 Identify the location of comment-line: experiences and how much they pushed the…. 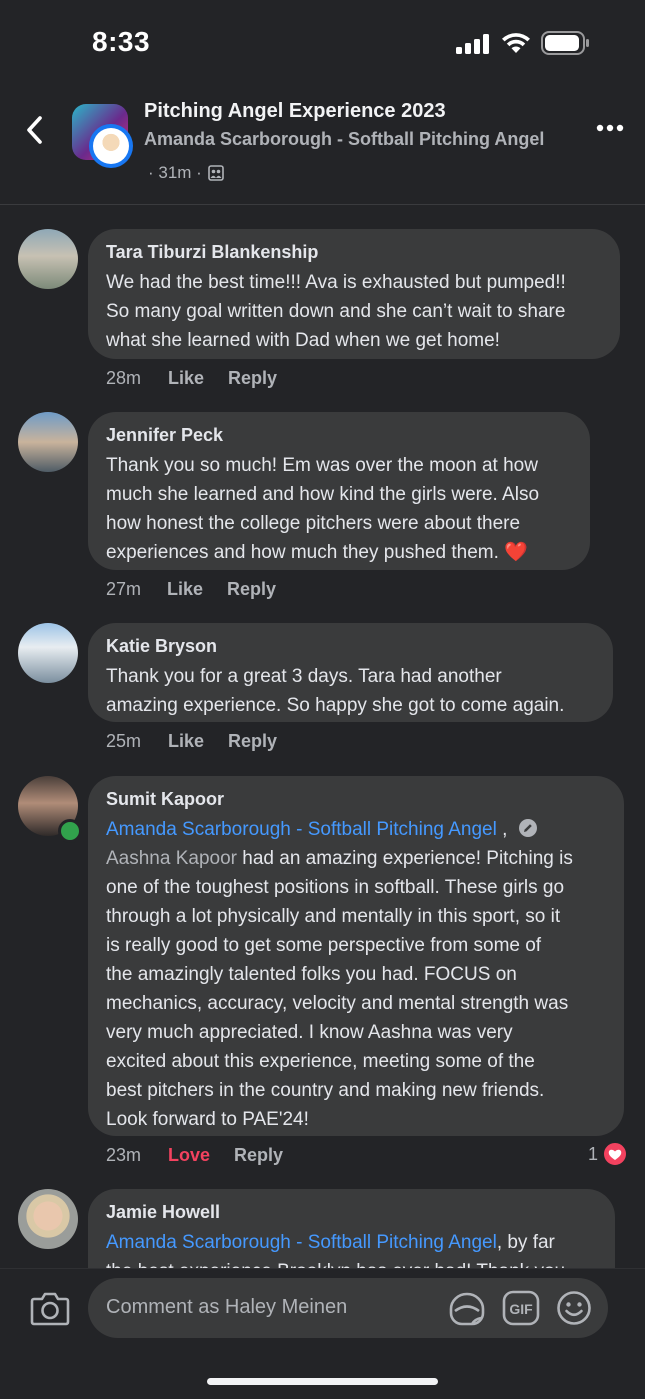
(317, 552).